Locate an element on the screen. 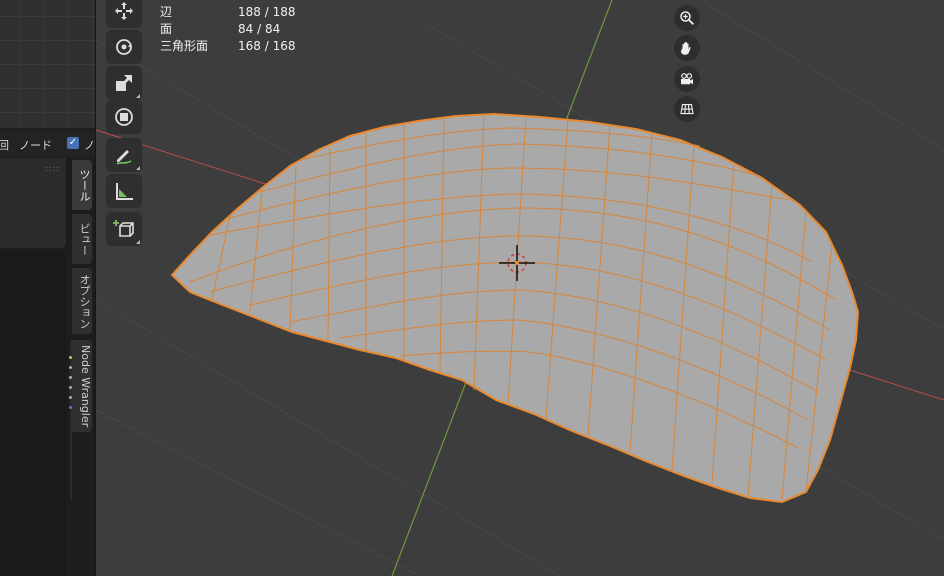 The image size is (944, 576). tab-node-wrangler: Node Wrangler is located at coordinates (82, 386).